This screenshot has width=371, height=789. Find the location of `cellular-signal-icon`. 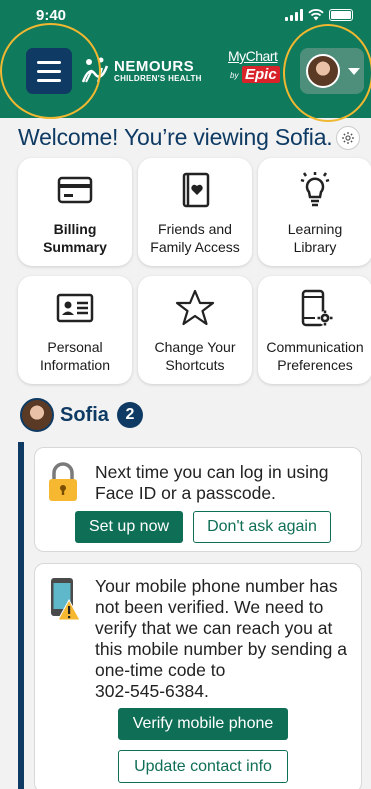

cellular-signal-icon is located at coordinates (294, 15).